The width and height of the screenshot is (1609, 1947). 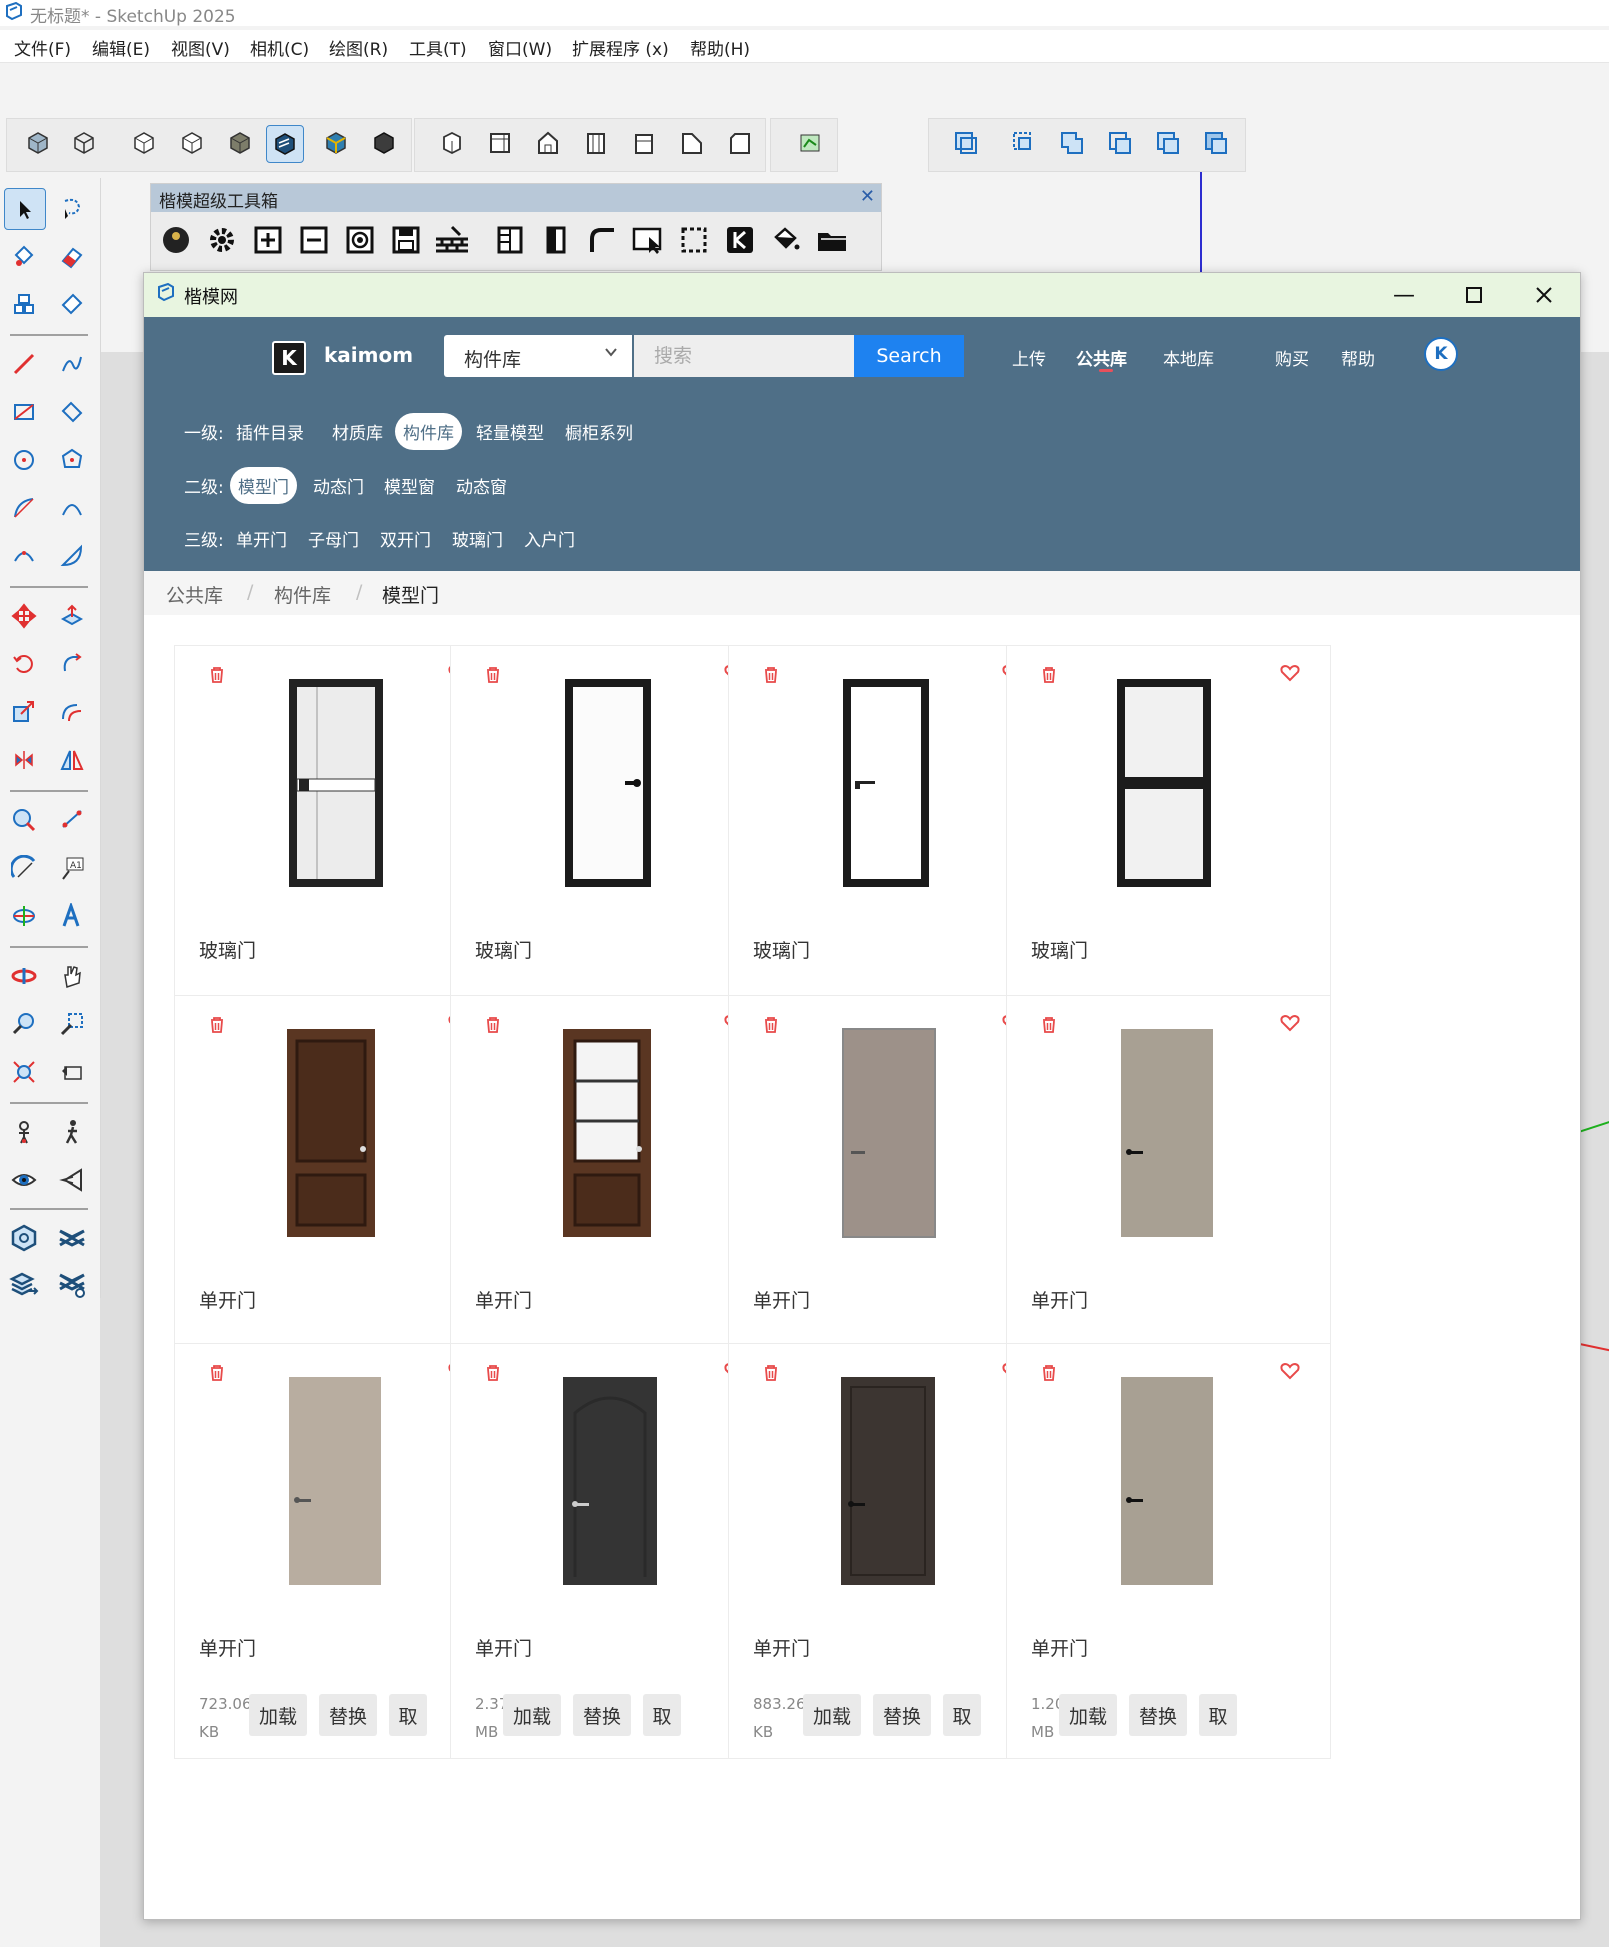 I want to click on shaded-icon, so click(x=240, y=143).